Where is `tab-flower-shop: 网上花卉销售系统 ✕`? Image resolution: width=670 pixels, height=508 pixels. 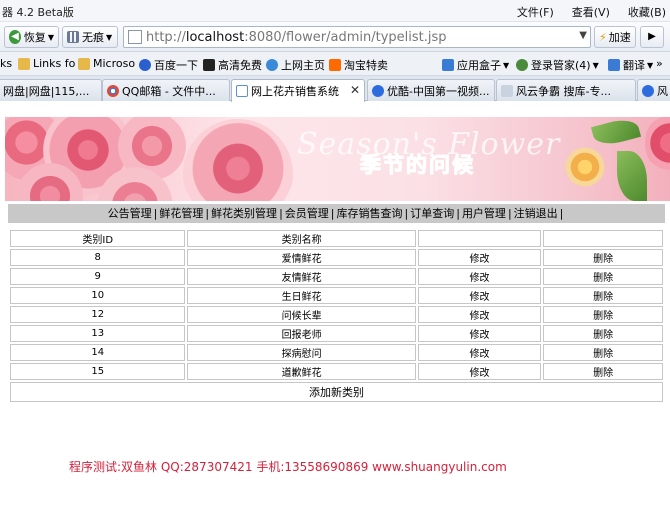 tab-flower-shop: 网上花卉销售系统 ✕ is located at coordinates (298, 90).